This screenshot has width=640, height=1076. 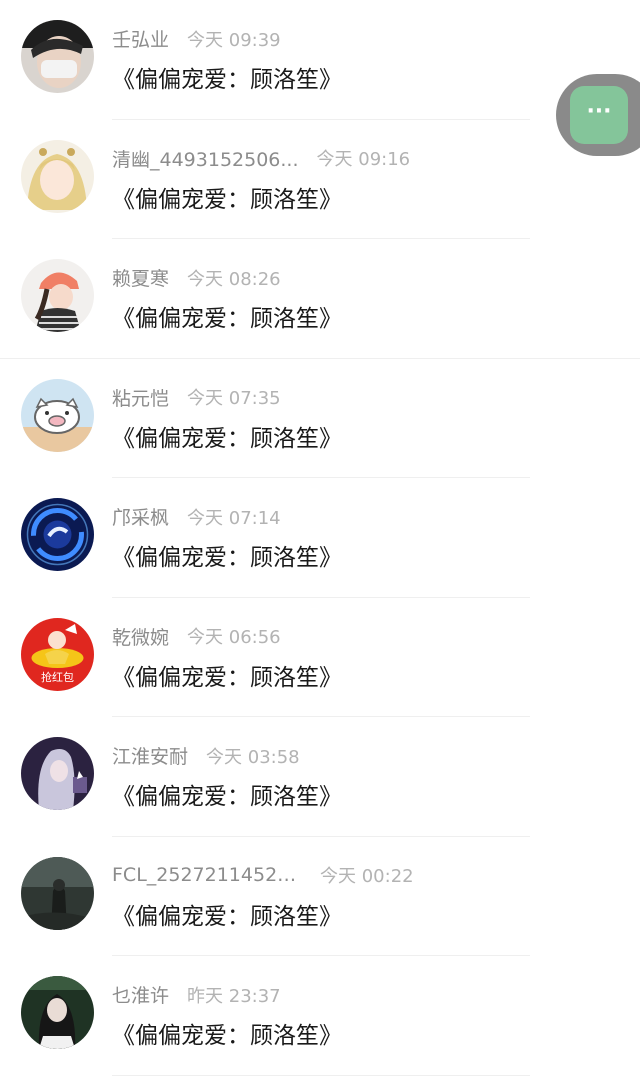 What do you see at coordinates (363, 159) in the screenshot?
I see `timestamp: 今天 09:16` at bounding box center [363, 159].